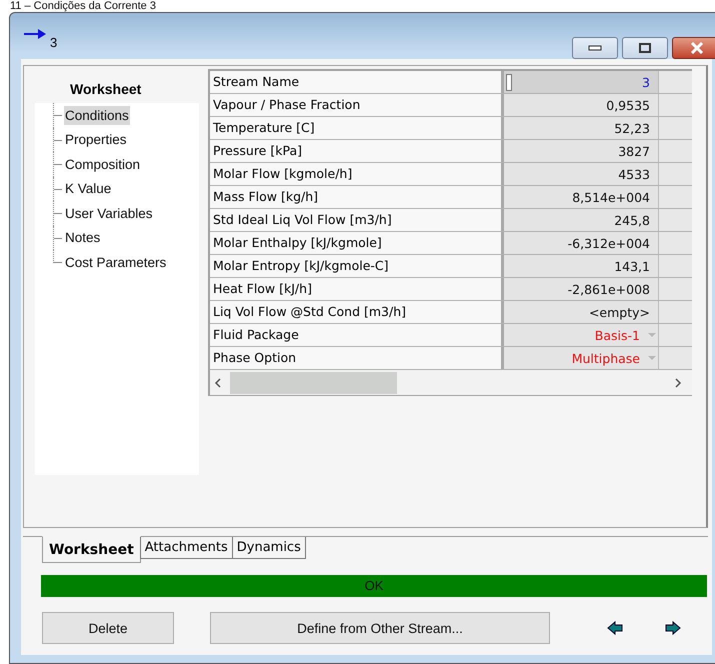  I want to click on value-cell: 0,9535, so click(581, 105).